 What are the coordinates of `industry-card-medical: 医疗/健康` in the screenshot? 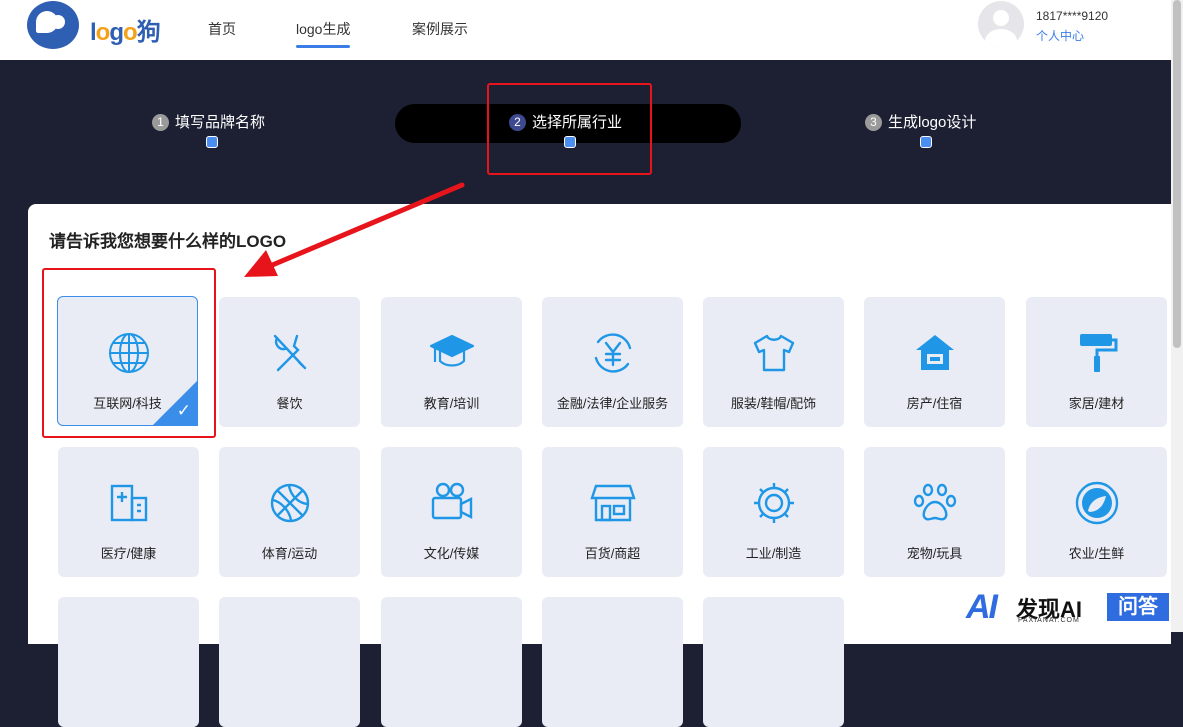 It's located at (128, 512).